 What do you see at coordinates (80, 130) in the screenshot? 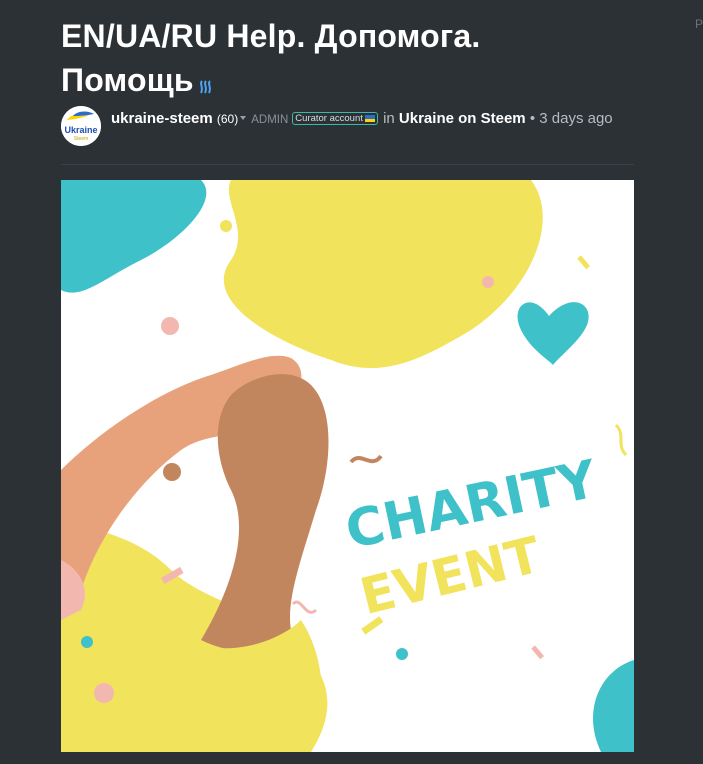
I see `avatar-text: Ukraine` at bounding box center [80, 130].